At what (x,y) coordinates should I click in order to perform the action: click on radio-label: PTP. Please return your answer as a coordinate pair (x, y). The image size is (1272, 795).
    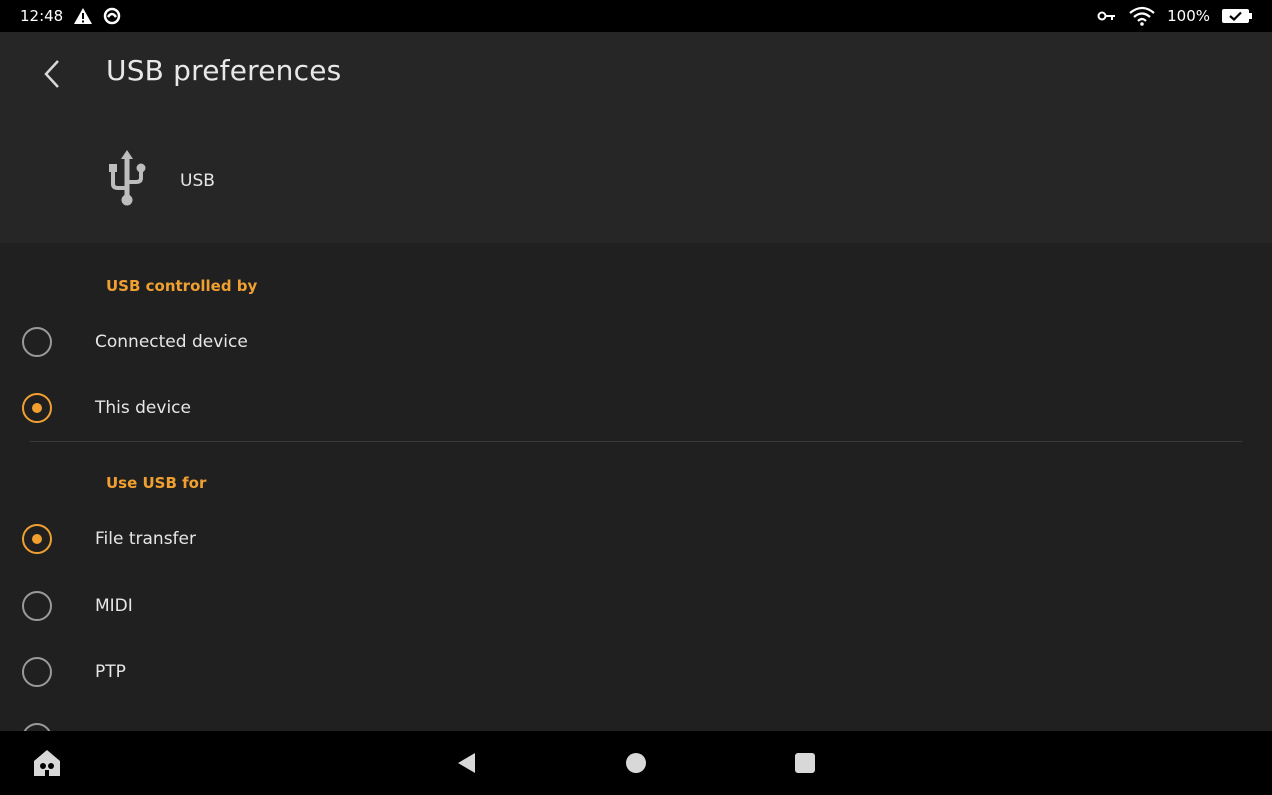
    Looking at the image, I should click on (110, 672).